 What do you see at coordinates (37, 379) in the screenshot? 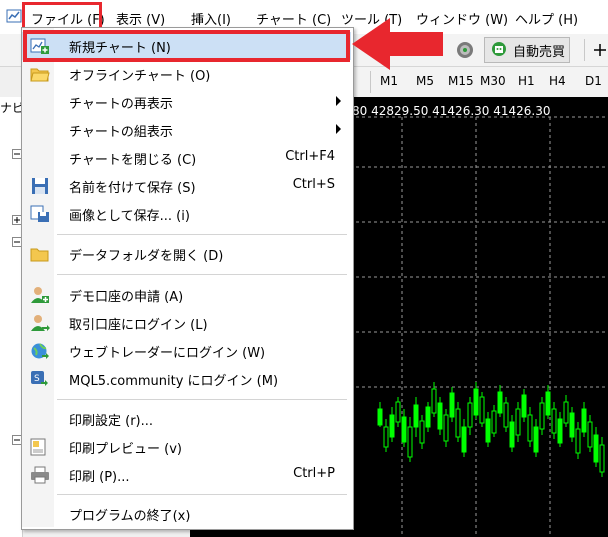
I see `svg-text: S` at bounding box center [37, 379].